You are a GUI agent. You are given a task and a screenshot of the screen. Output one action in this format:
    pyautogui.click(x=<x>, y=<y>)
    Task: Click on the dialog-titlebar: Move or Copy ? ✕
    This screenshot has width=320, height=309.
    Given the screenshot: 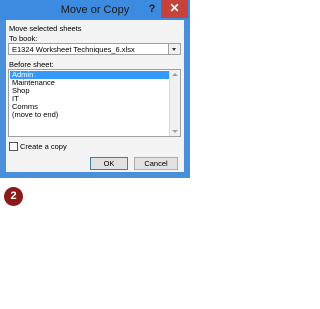 What is the action you would take?
    pyautogui.click(x=95, y=10)
    